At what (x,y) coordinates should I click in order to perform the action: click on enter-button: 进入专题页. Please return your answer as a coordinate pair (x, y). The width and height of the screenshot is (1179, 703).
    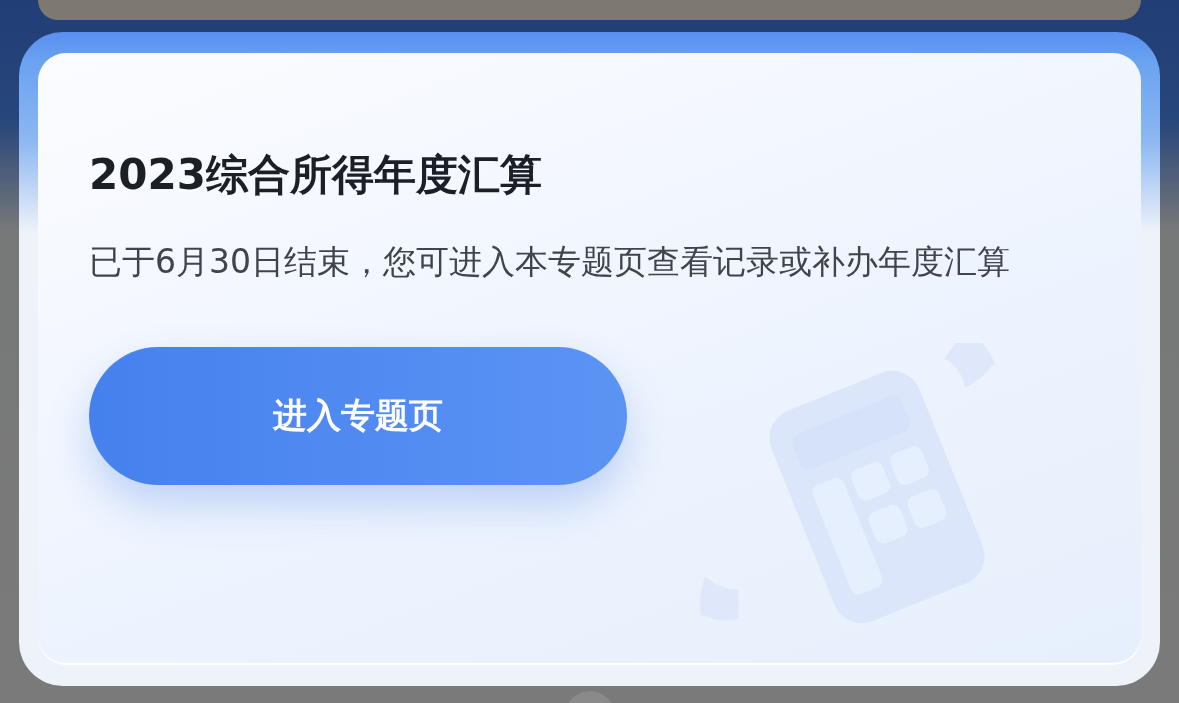
    Looking at the image, I should click on (358, 416).